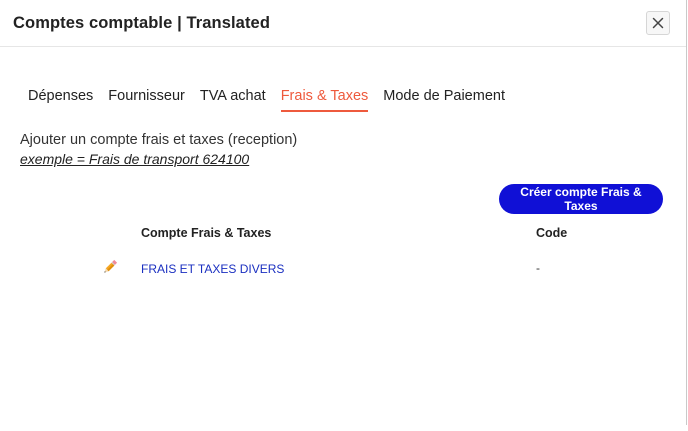 The image size is (688, 431). I want to click on pencil-icon, so click(110, 267).